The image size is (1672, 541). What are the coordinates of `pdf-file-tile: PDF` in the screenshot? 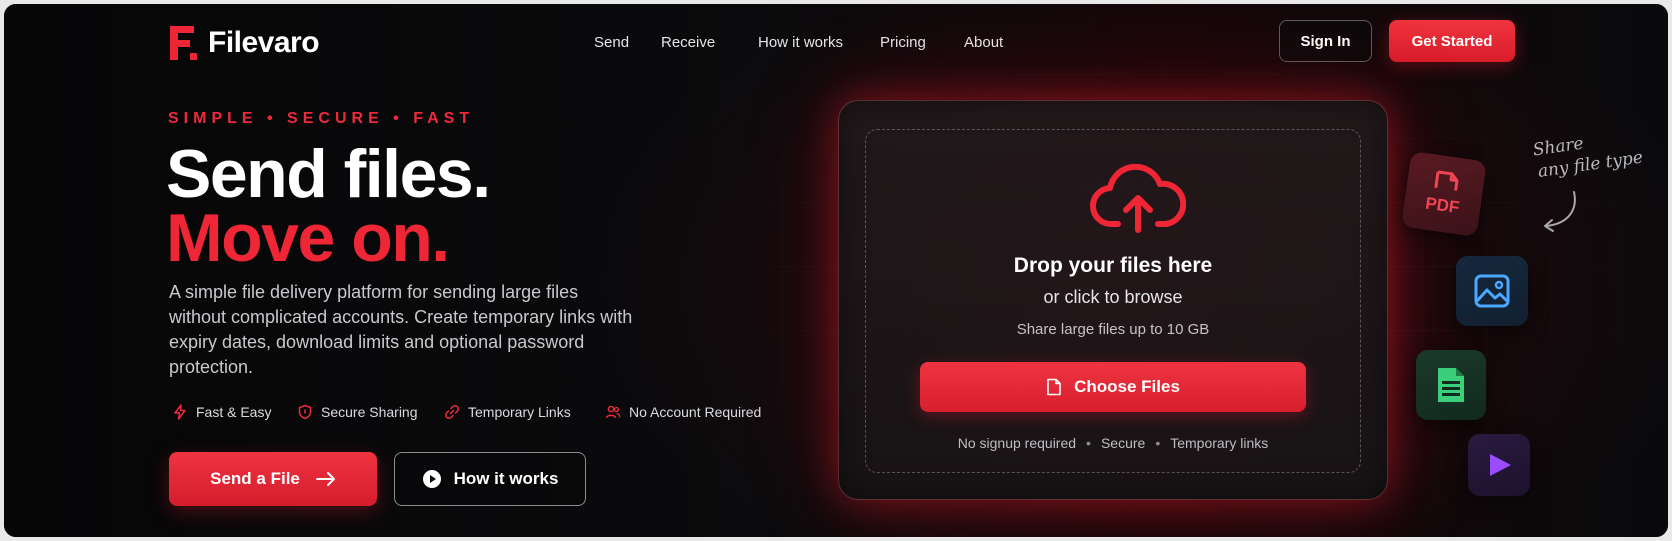 It's located at (1444, 194).